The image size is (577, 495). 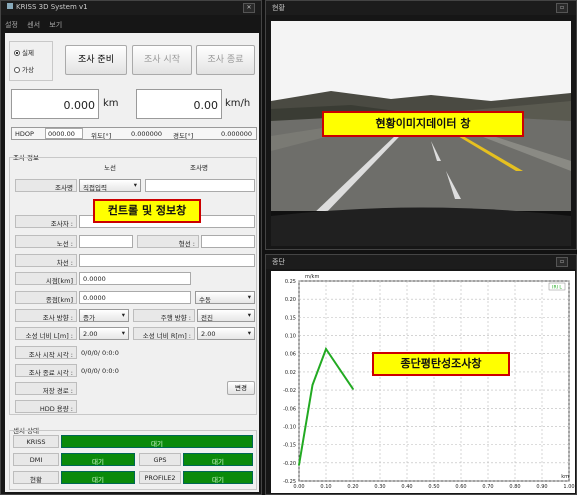 I want to click on menu-sensors: 센서, so click(x=33, y=25).